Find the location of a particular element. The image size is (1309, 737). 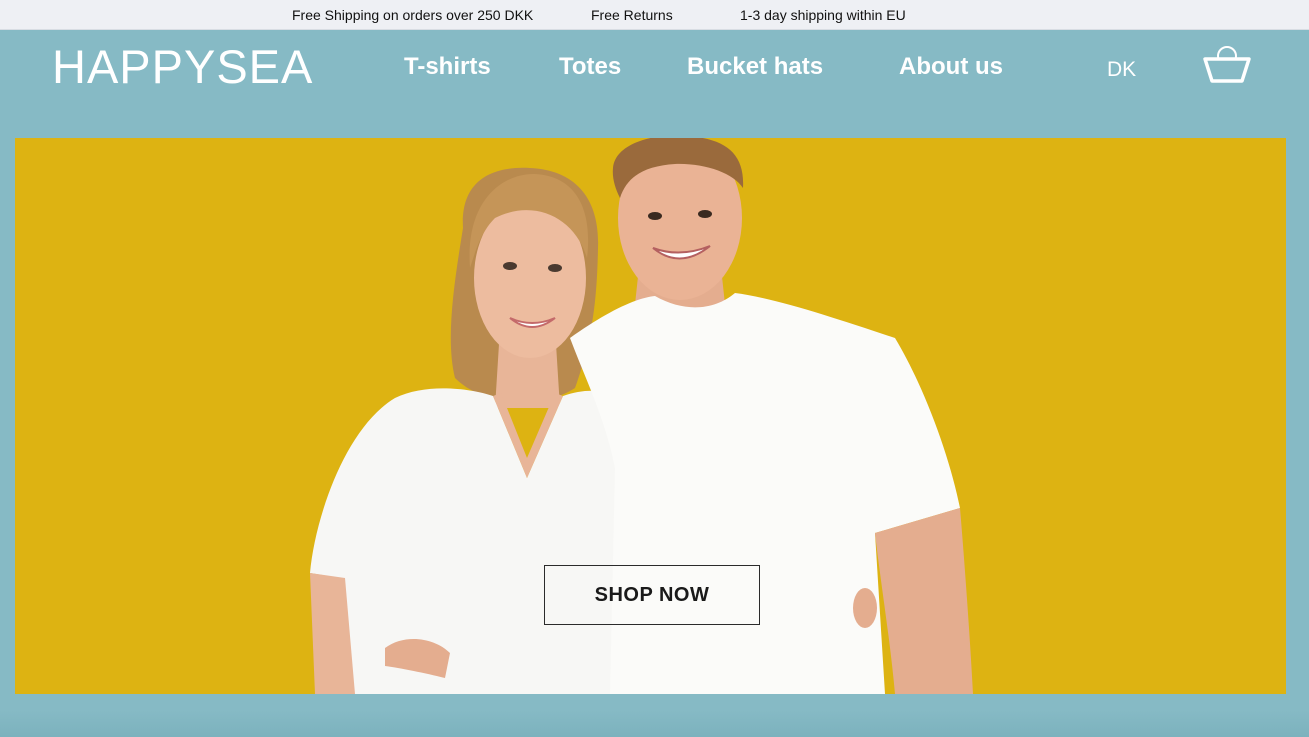

basket-icon is located at coordinates (1227, 64).